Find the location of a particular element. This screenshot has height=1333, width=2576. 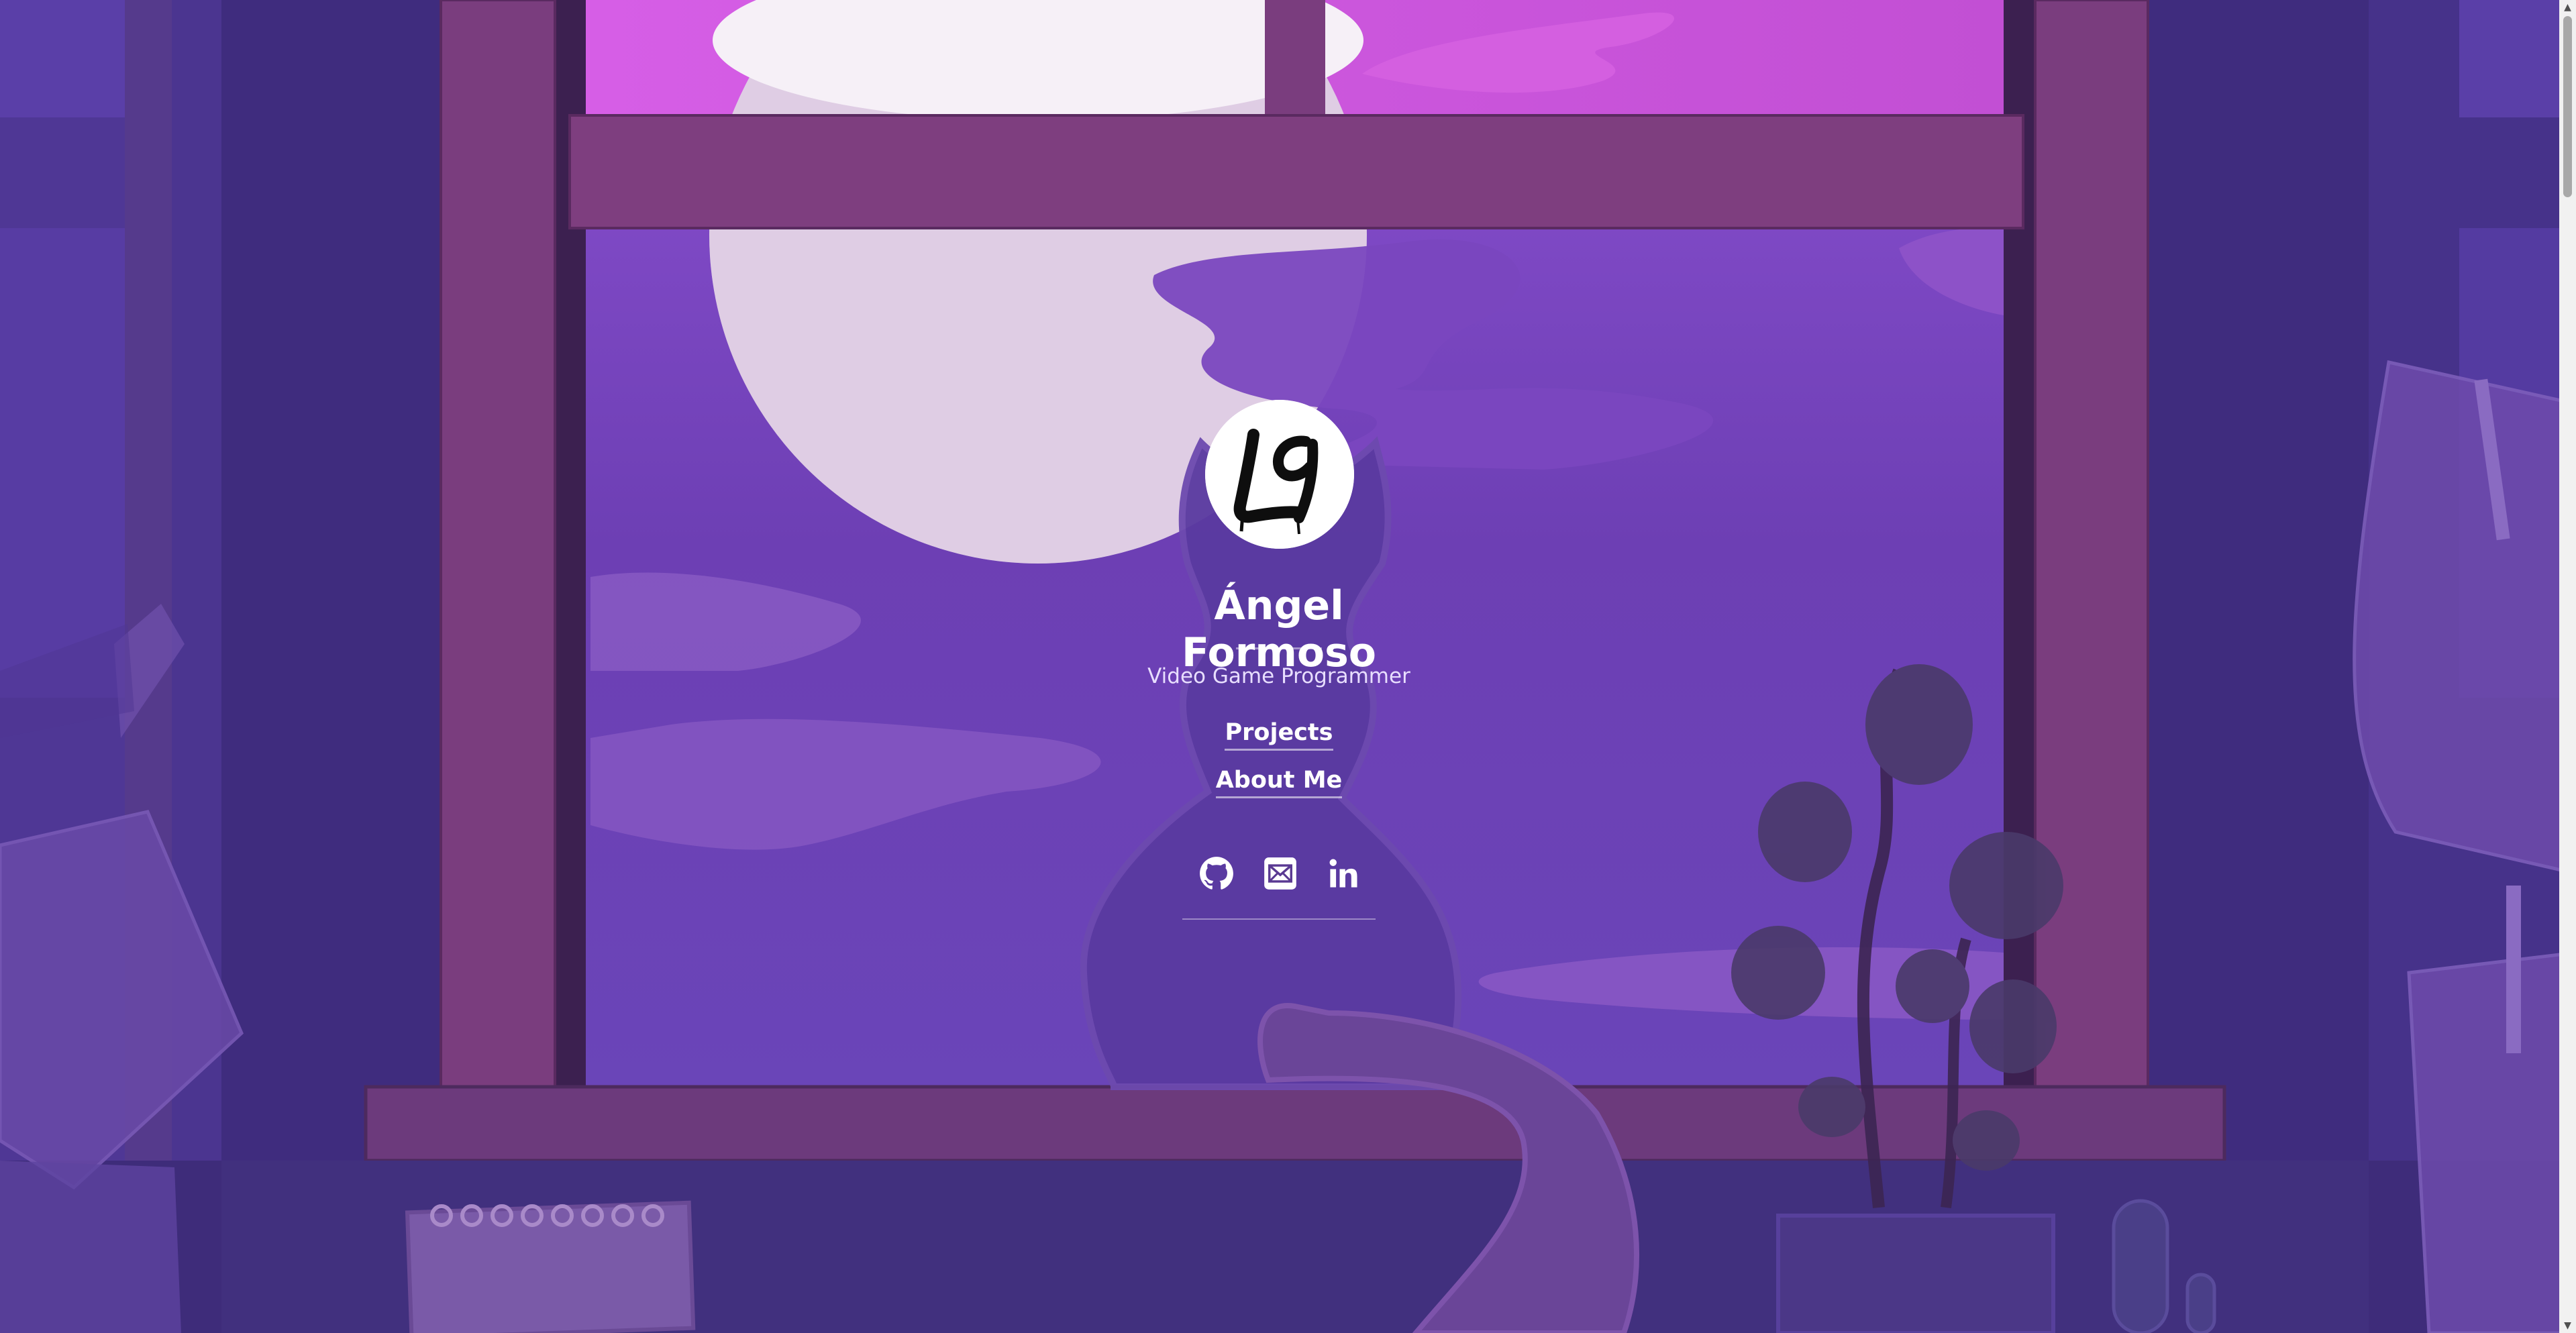

profile-name: Ángel Formoso is located at coordinates (1279, 629).